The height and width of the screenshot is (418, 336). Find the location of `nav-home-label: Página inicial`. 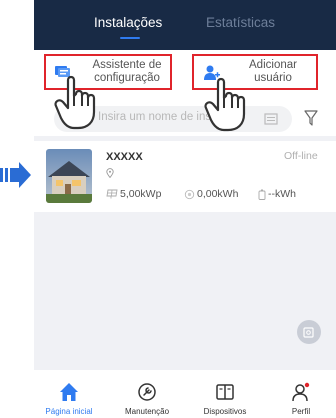

nav-home-label: Página inicial is located at coordinates (69, 411).